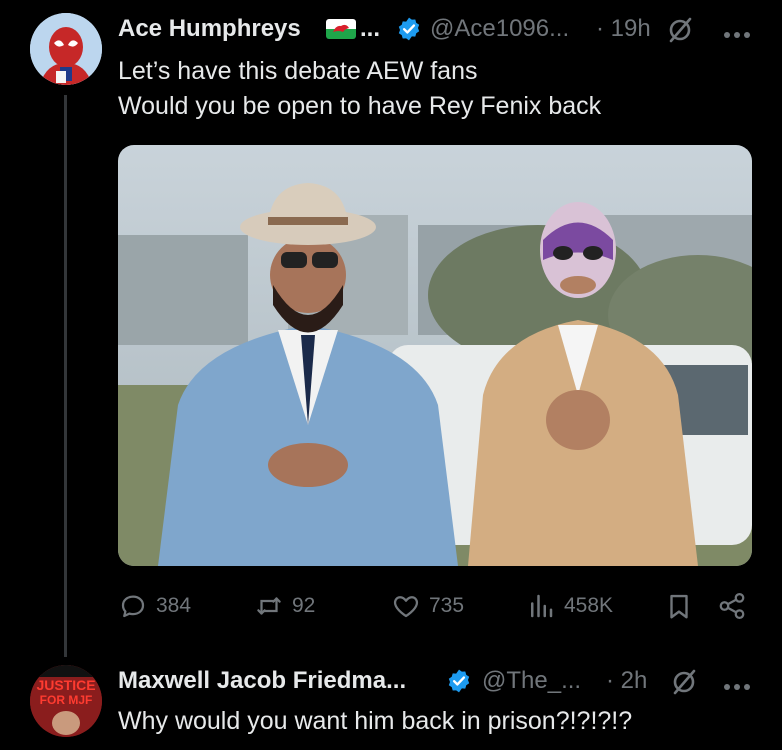 This screenshot has width=782, height=750. I want to click on reply-icon, so click(133, 606).